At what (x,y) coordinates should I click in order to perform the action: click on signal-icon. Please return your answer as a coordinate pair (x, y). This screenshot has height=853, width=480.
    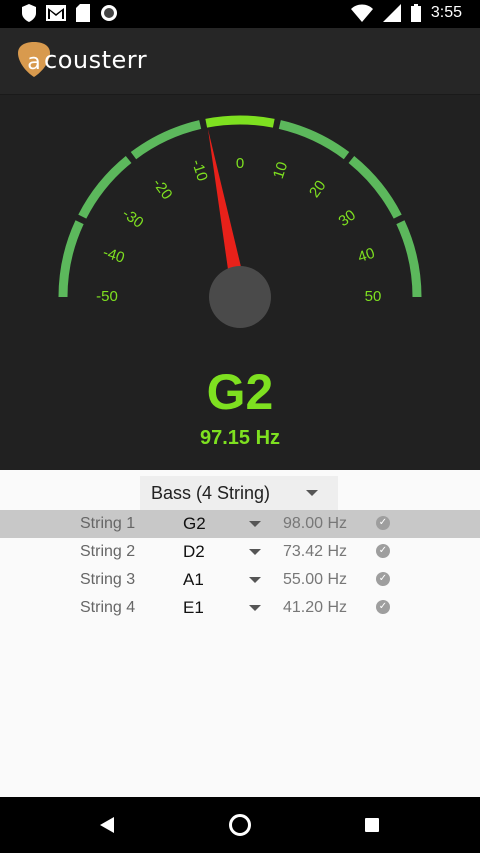
    Looking at the image, I should click on (391, 13).